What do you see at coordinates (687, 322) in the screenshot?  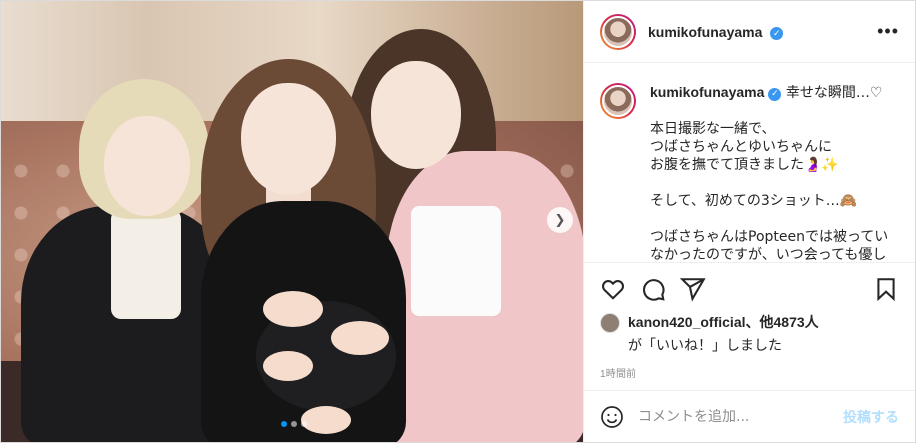 I see `liker-username: kanon420_official` at bounding box center [687, 322].